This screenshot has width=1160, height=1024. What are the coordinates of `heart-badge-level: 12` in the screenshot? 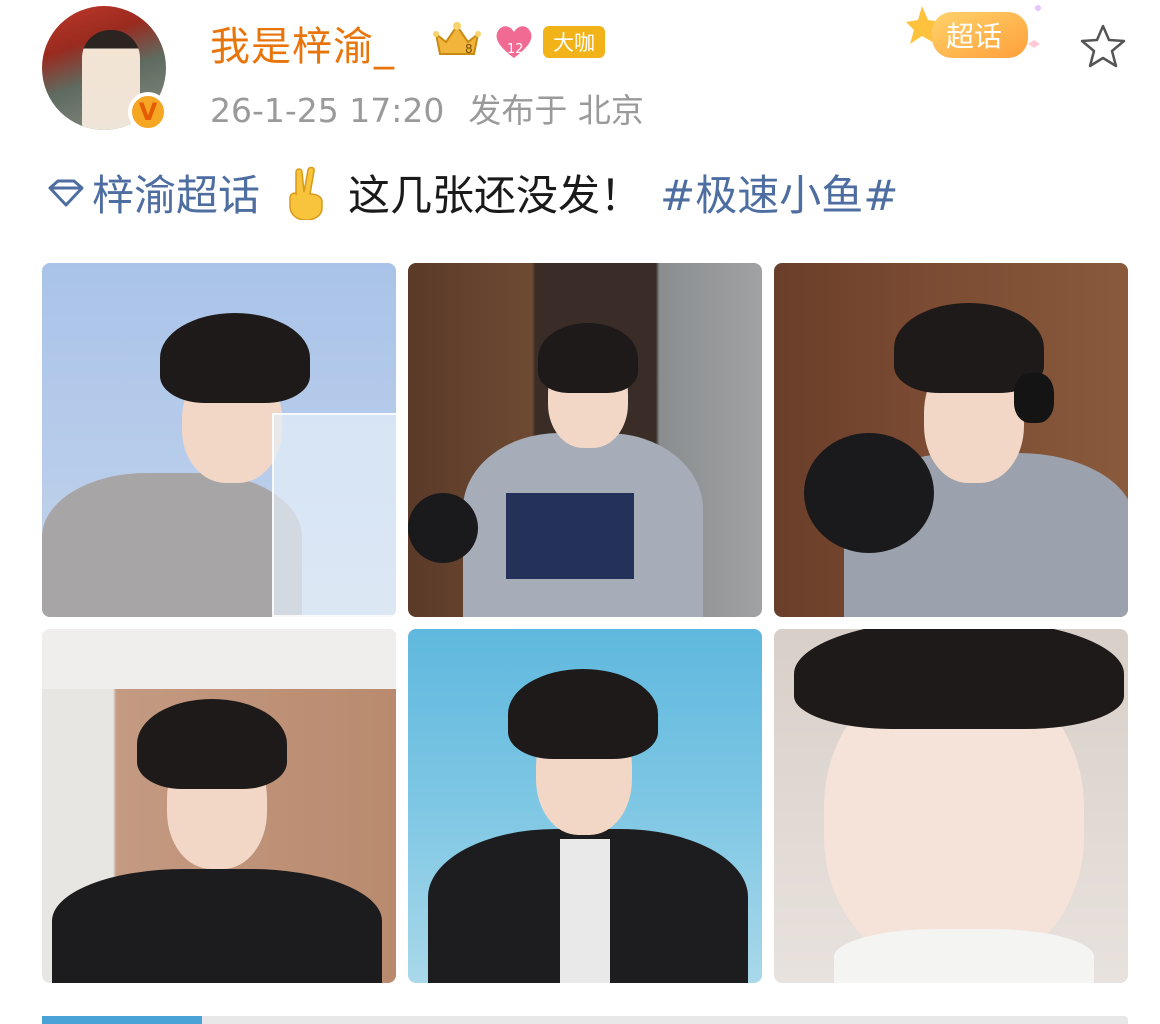 It's located at (515, 49).